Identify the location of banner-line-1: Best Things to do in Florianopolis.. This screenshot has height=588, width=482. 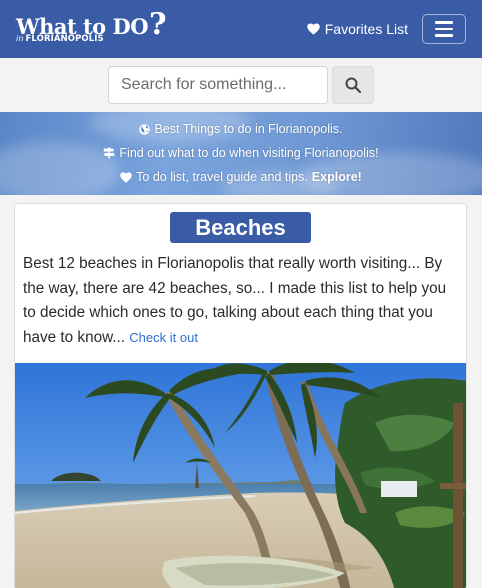
(241, 129).